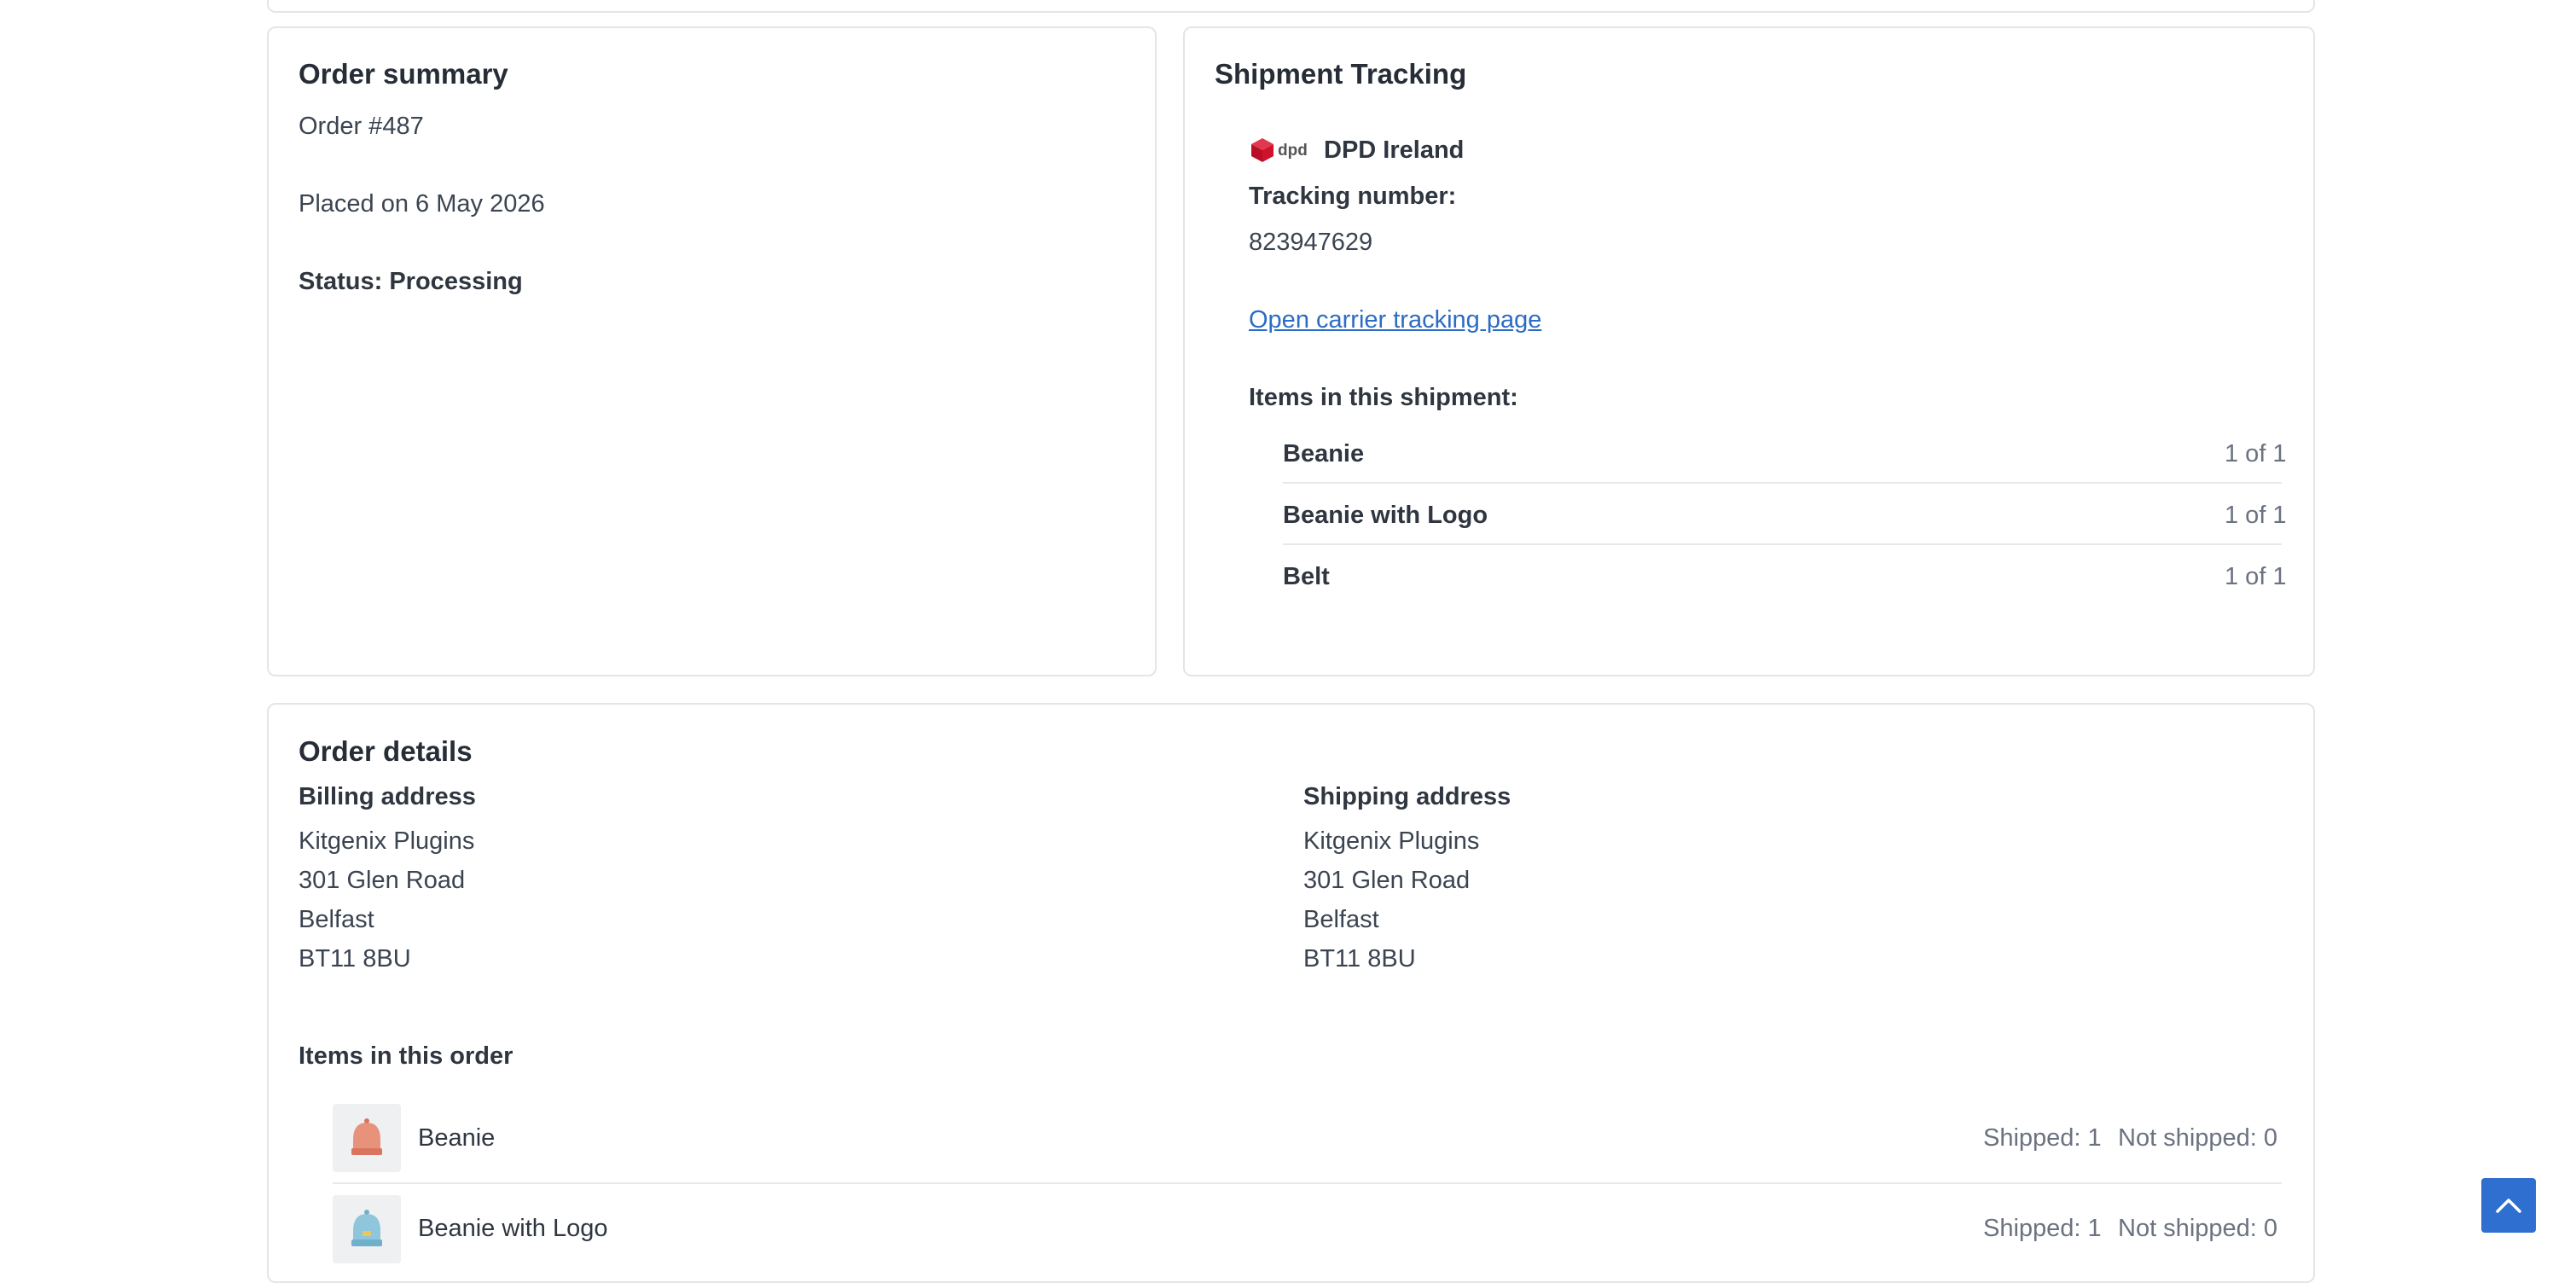 The image size is (2576, 1283). I want to click on shipping-address-line: Kitgenix Plugins, so click(1391, 841).